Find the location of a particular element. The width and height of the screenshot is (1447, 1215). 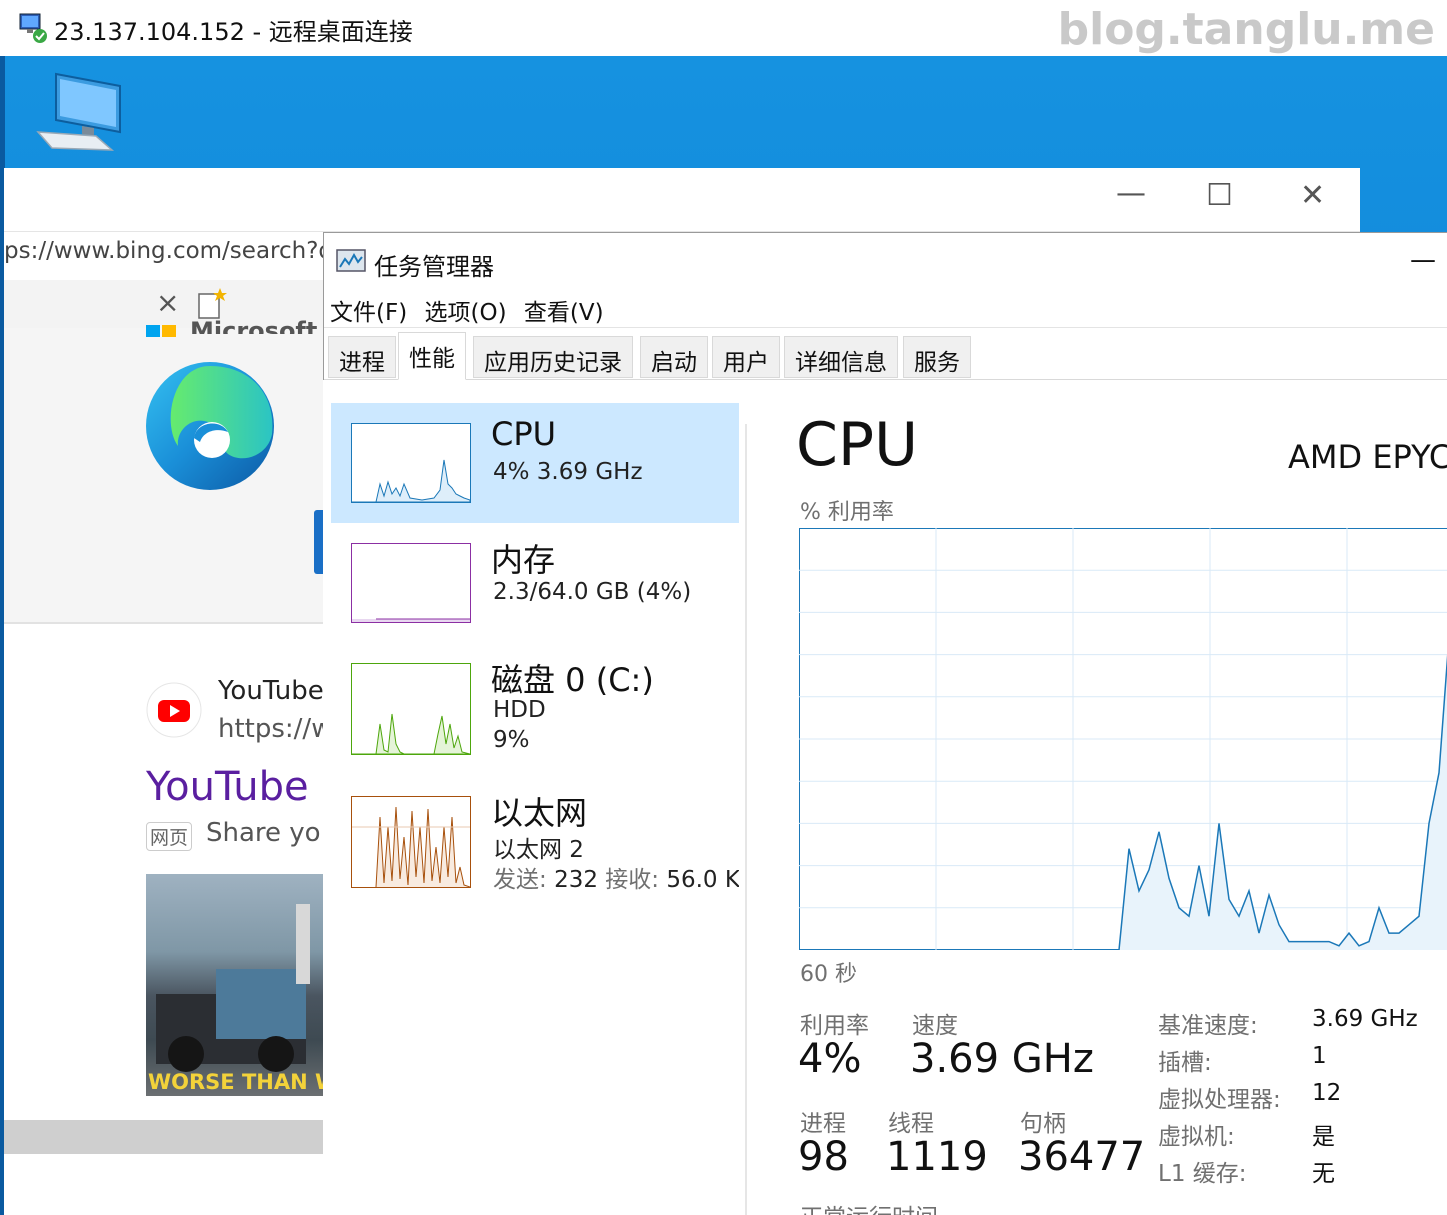

disk-thumbnail-graph is located at coordinates (411, 709).